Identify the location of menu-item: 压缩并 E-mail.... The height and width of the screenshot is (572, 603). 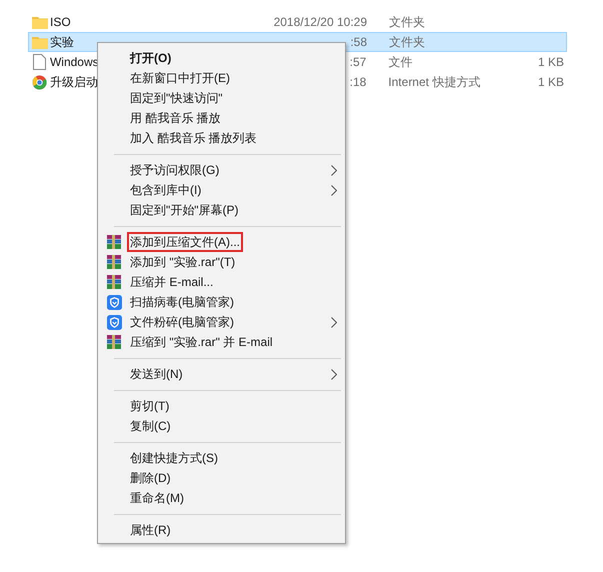
(221, 282).